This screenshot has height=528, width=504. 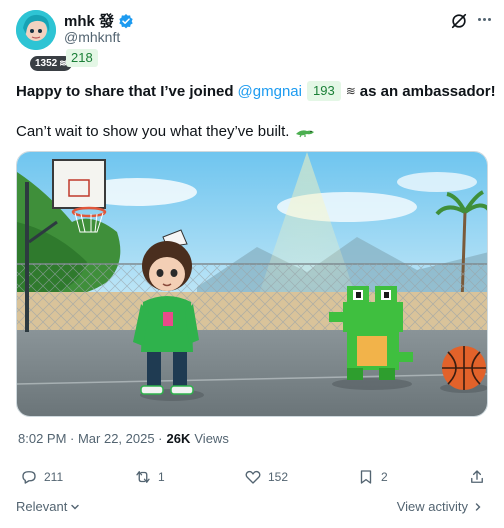 What do you see at coordinates (54, 477) in the screenshot?
I see `reply-count: 211` at bounding box center [54, 477].